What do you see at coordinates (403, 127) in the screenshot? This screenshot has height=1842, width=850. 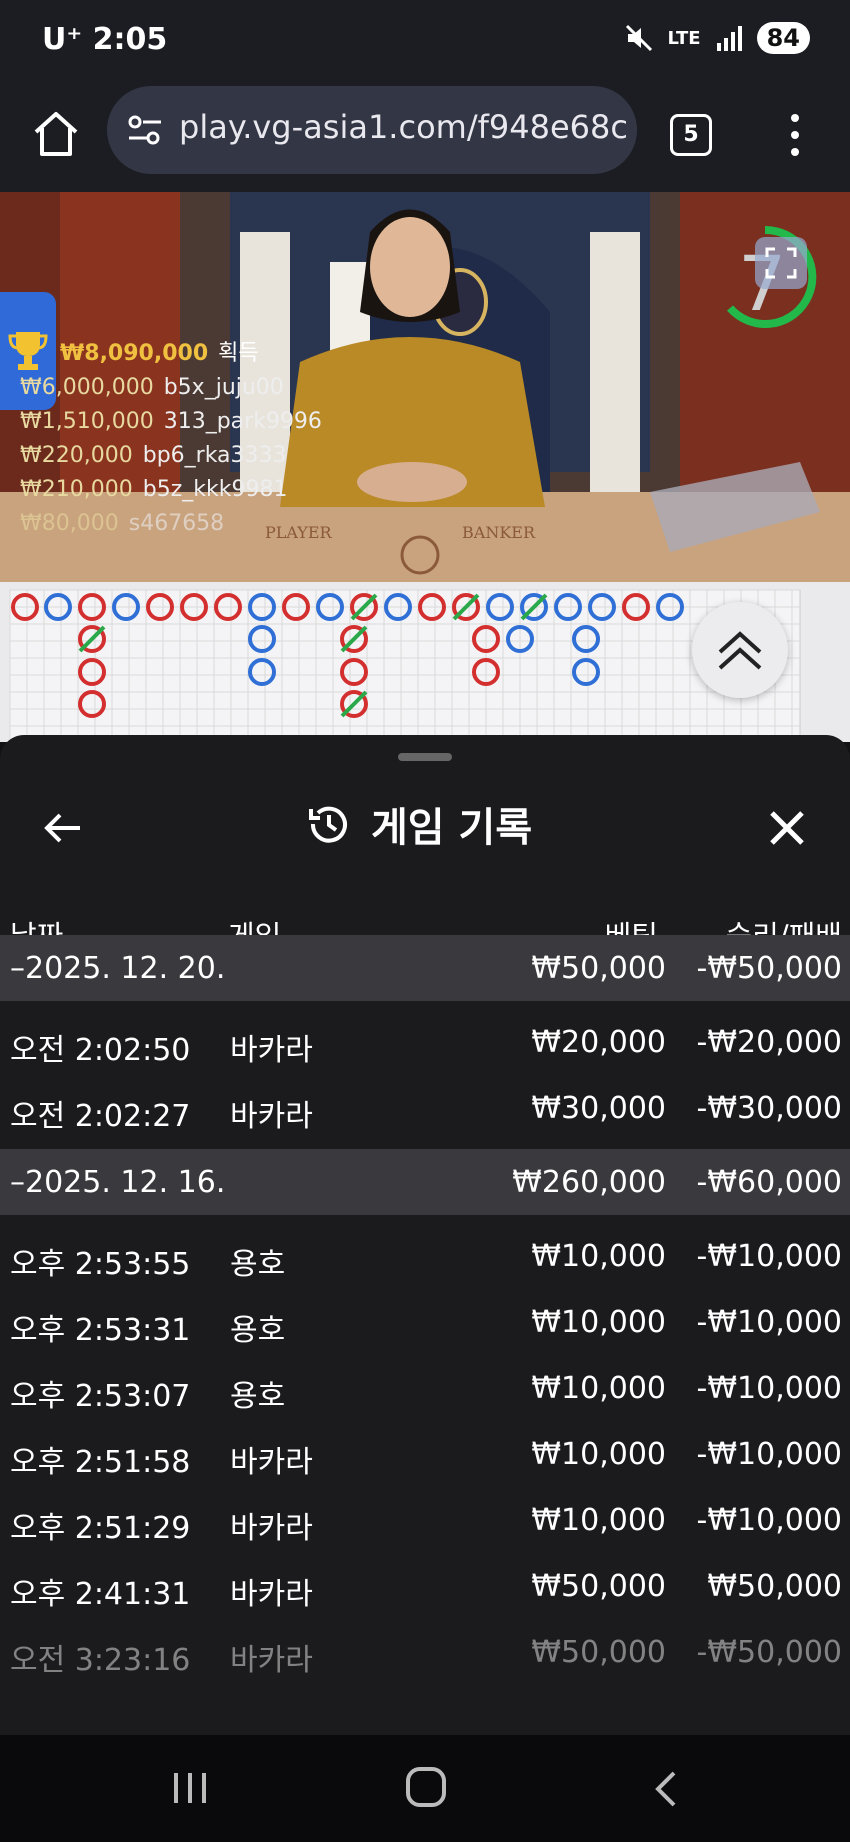 I see `url-text: play.vg-asia1.com/f948e68c` at bounding box center [403, 127].